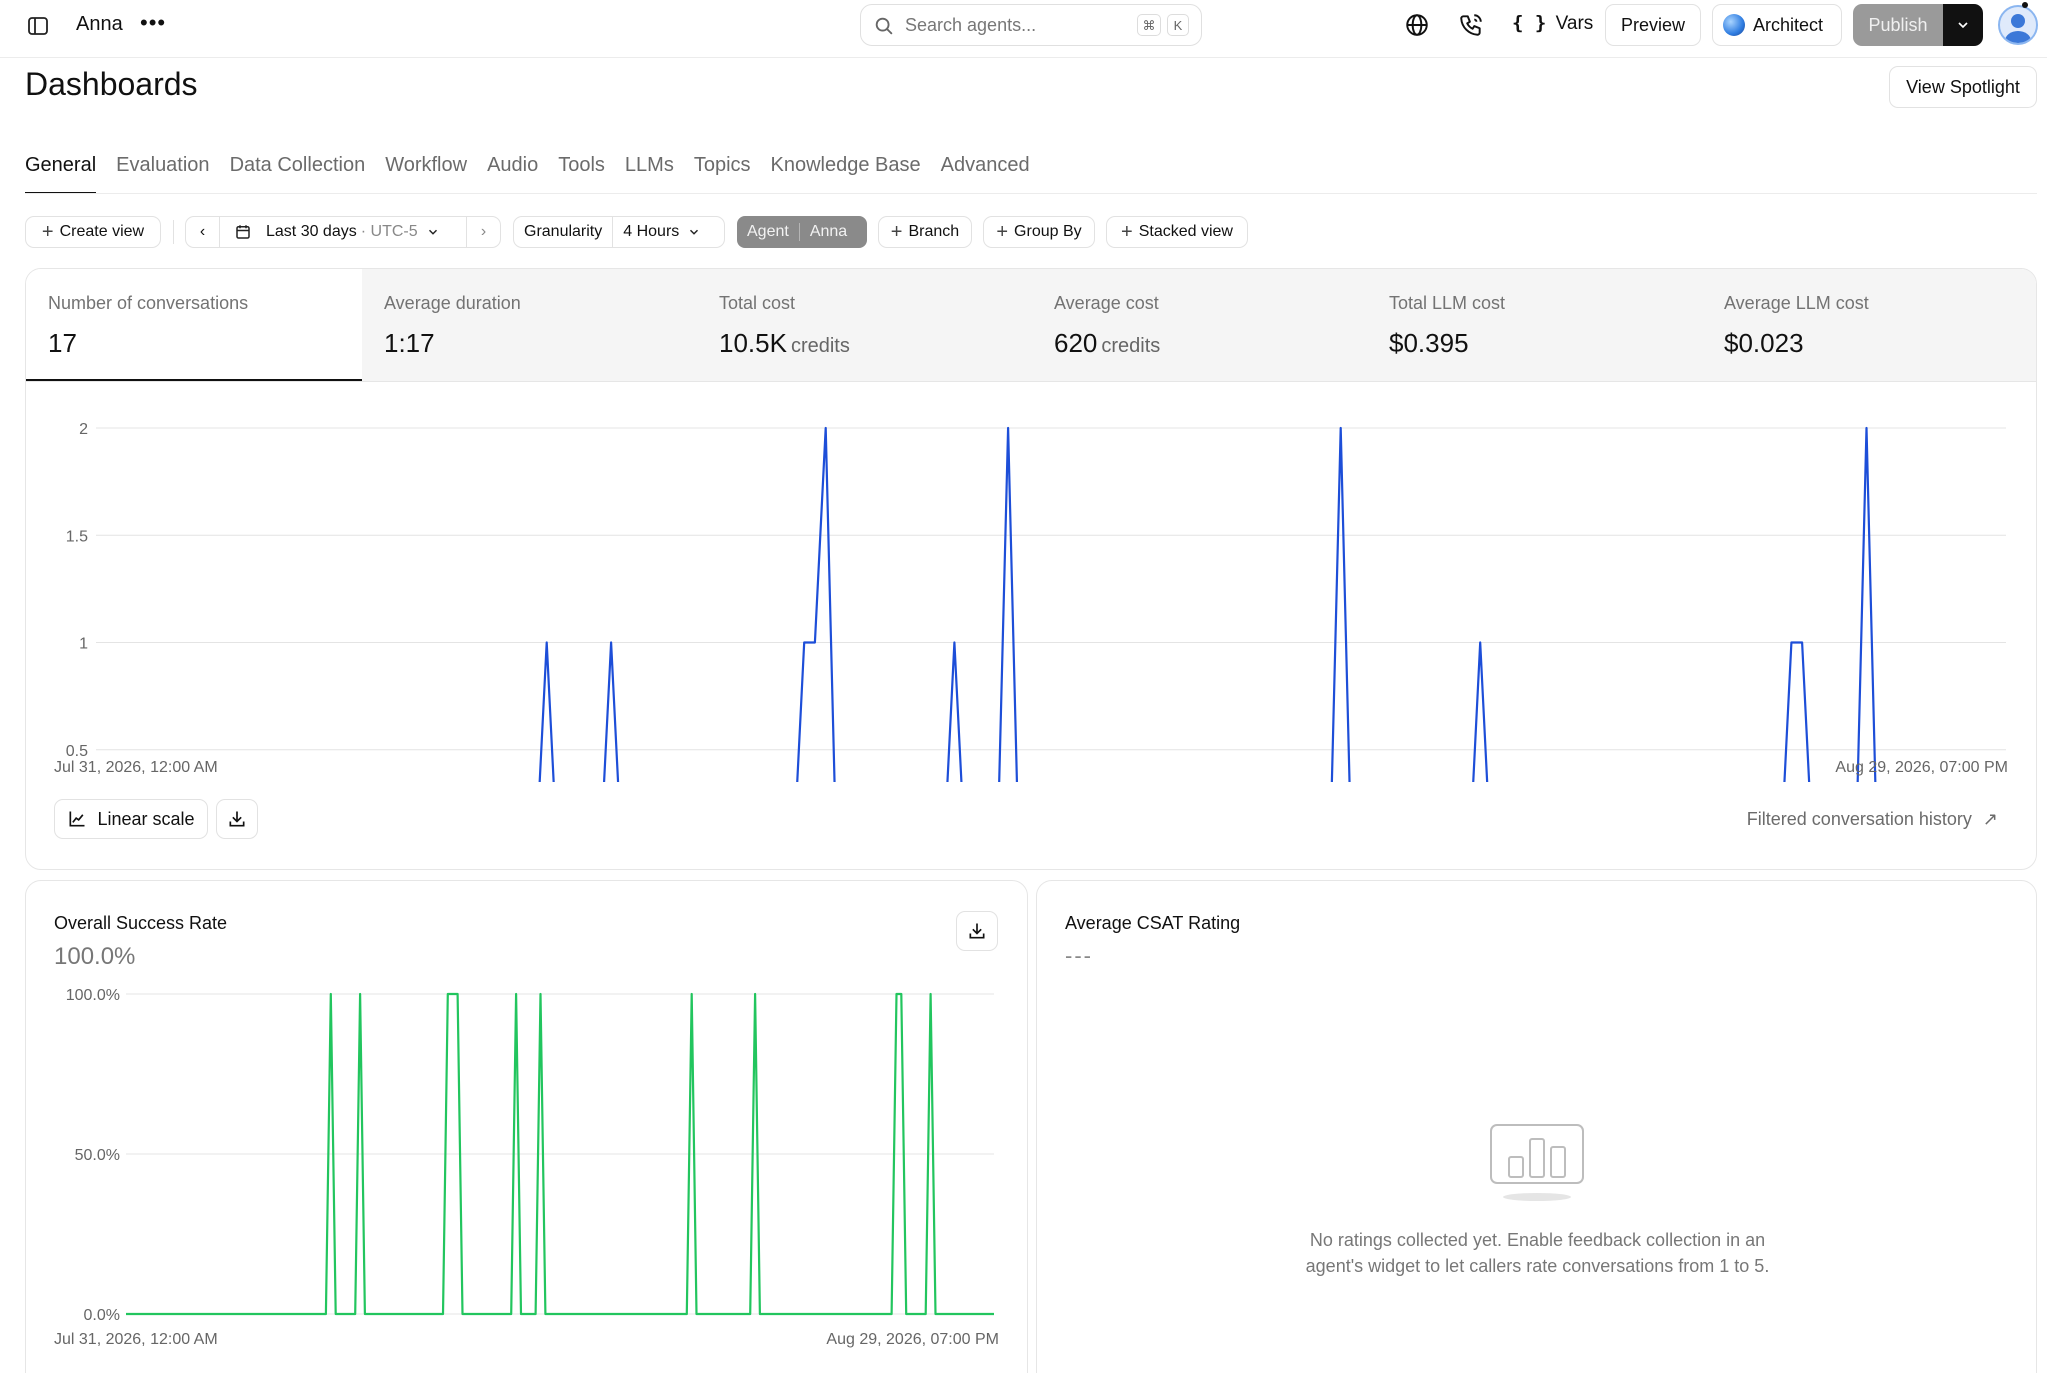 The width and height of the screenshot is (2047, 1373). Describe the element at coordinates (884, 26) in the screenshot. I see `search-icon` at that location.